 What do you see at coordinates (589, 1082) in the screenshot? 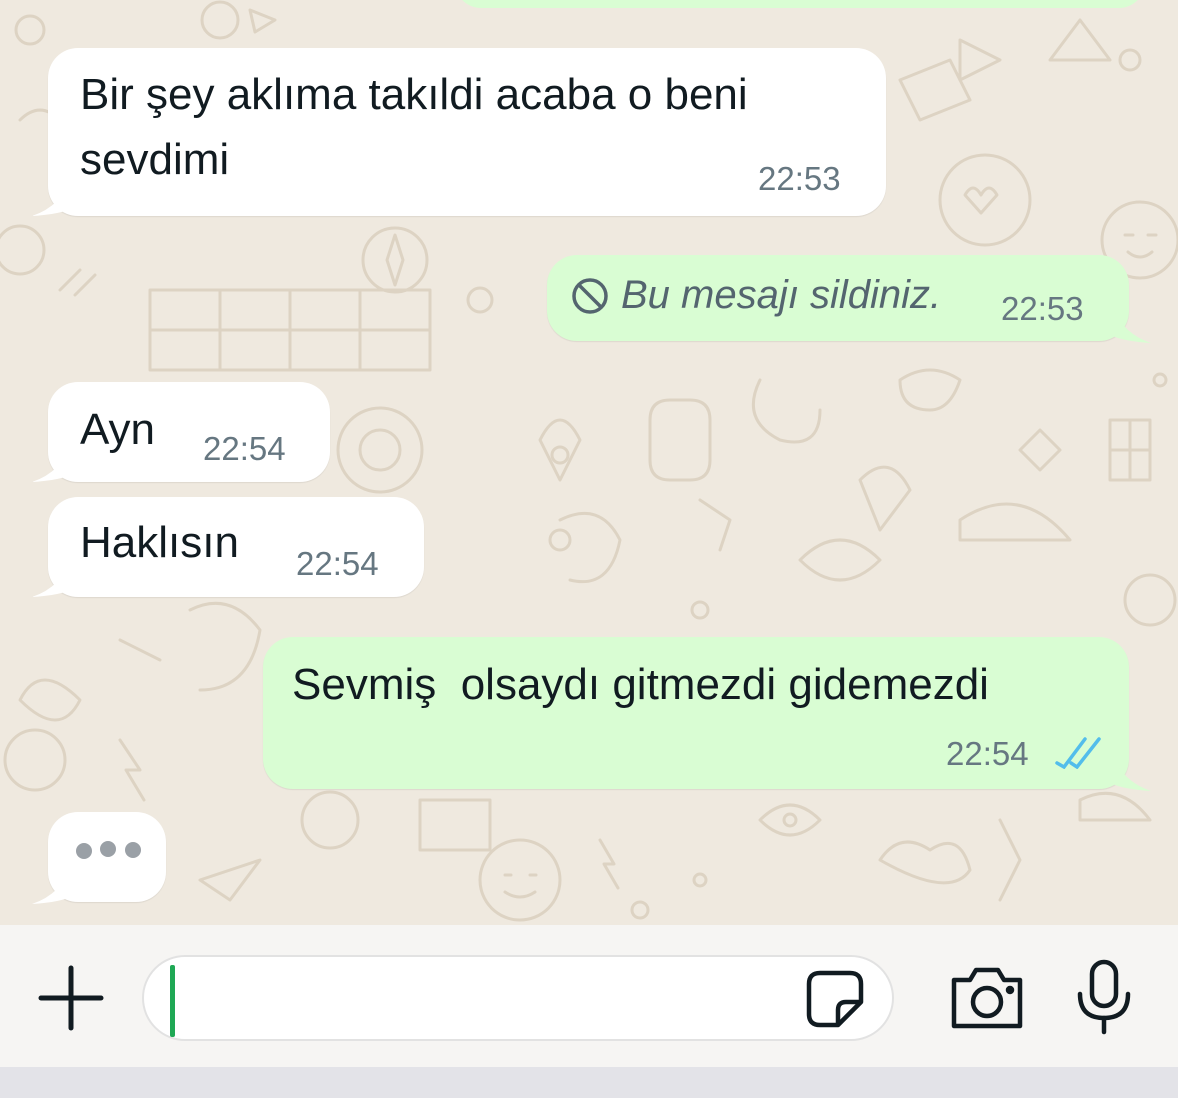
I see `system-home-area` at bounding box center [589, 1082].